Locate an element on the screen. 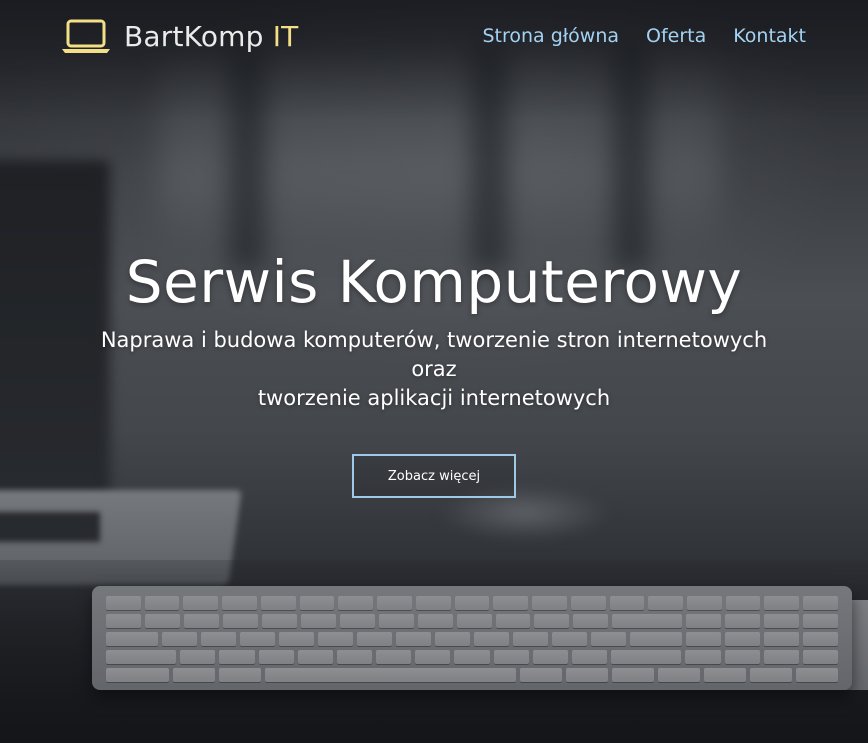 This screenshot has width=868, height=743. brand-name: BartKomp IT is located at coordinates (211, 37).